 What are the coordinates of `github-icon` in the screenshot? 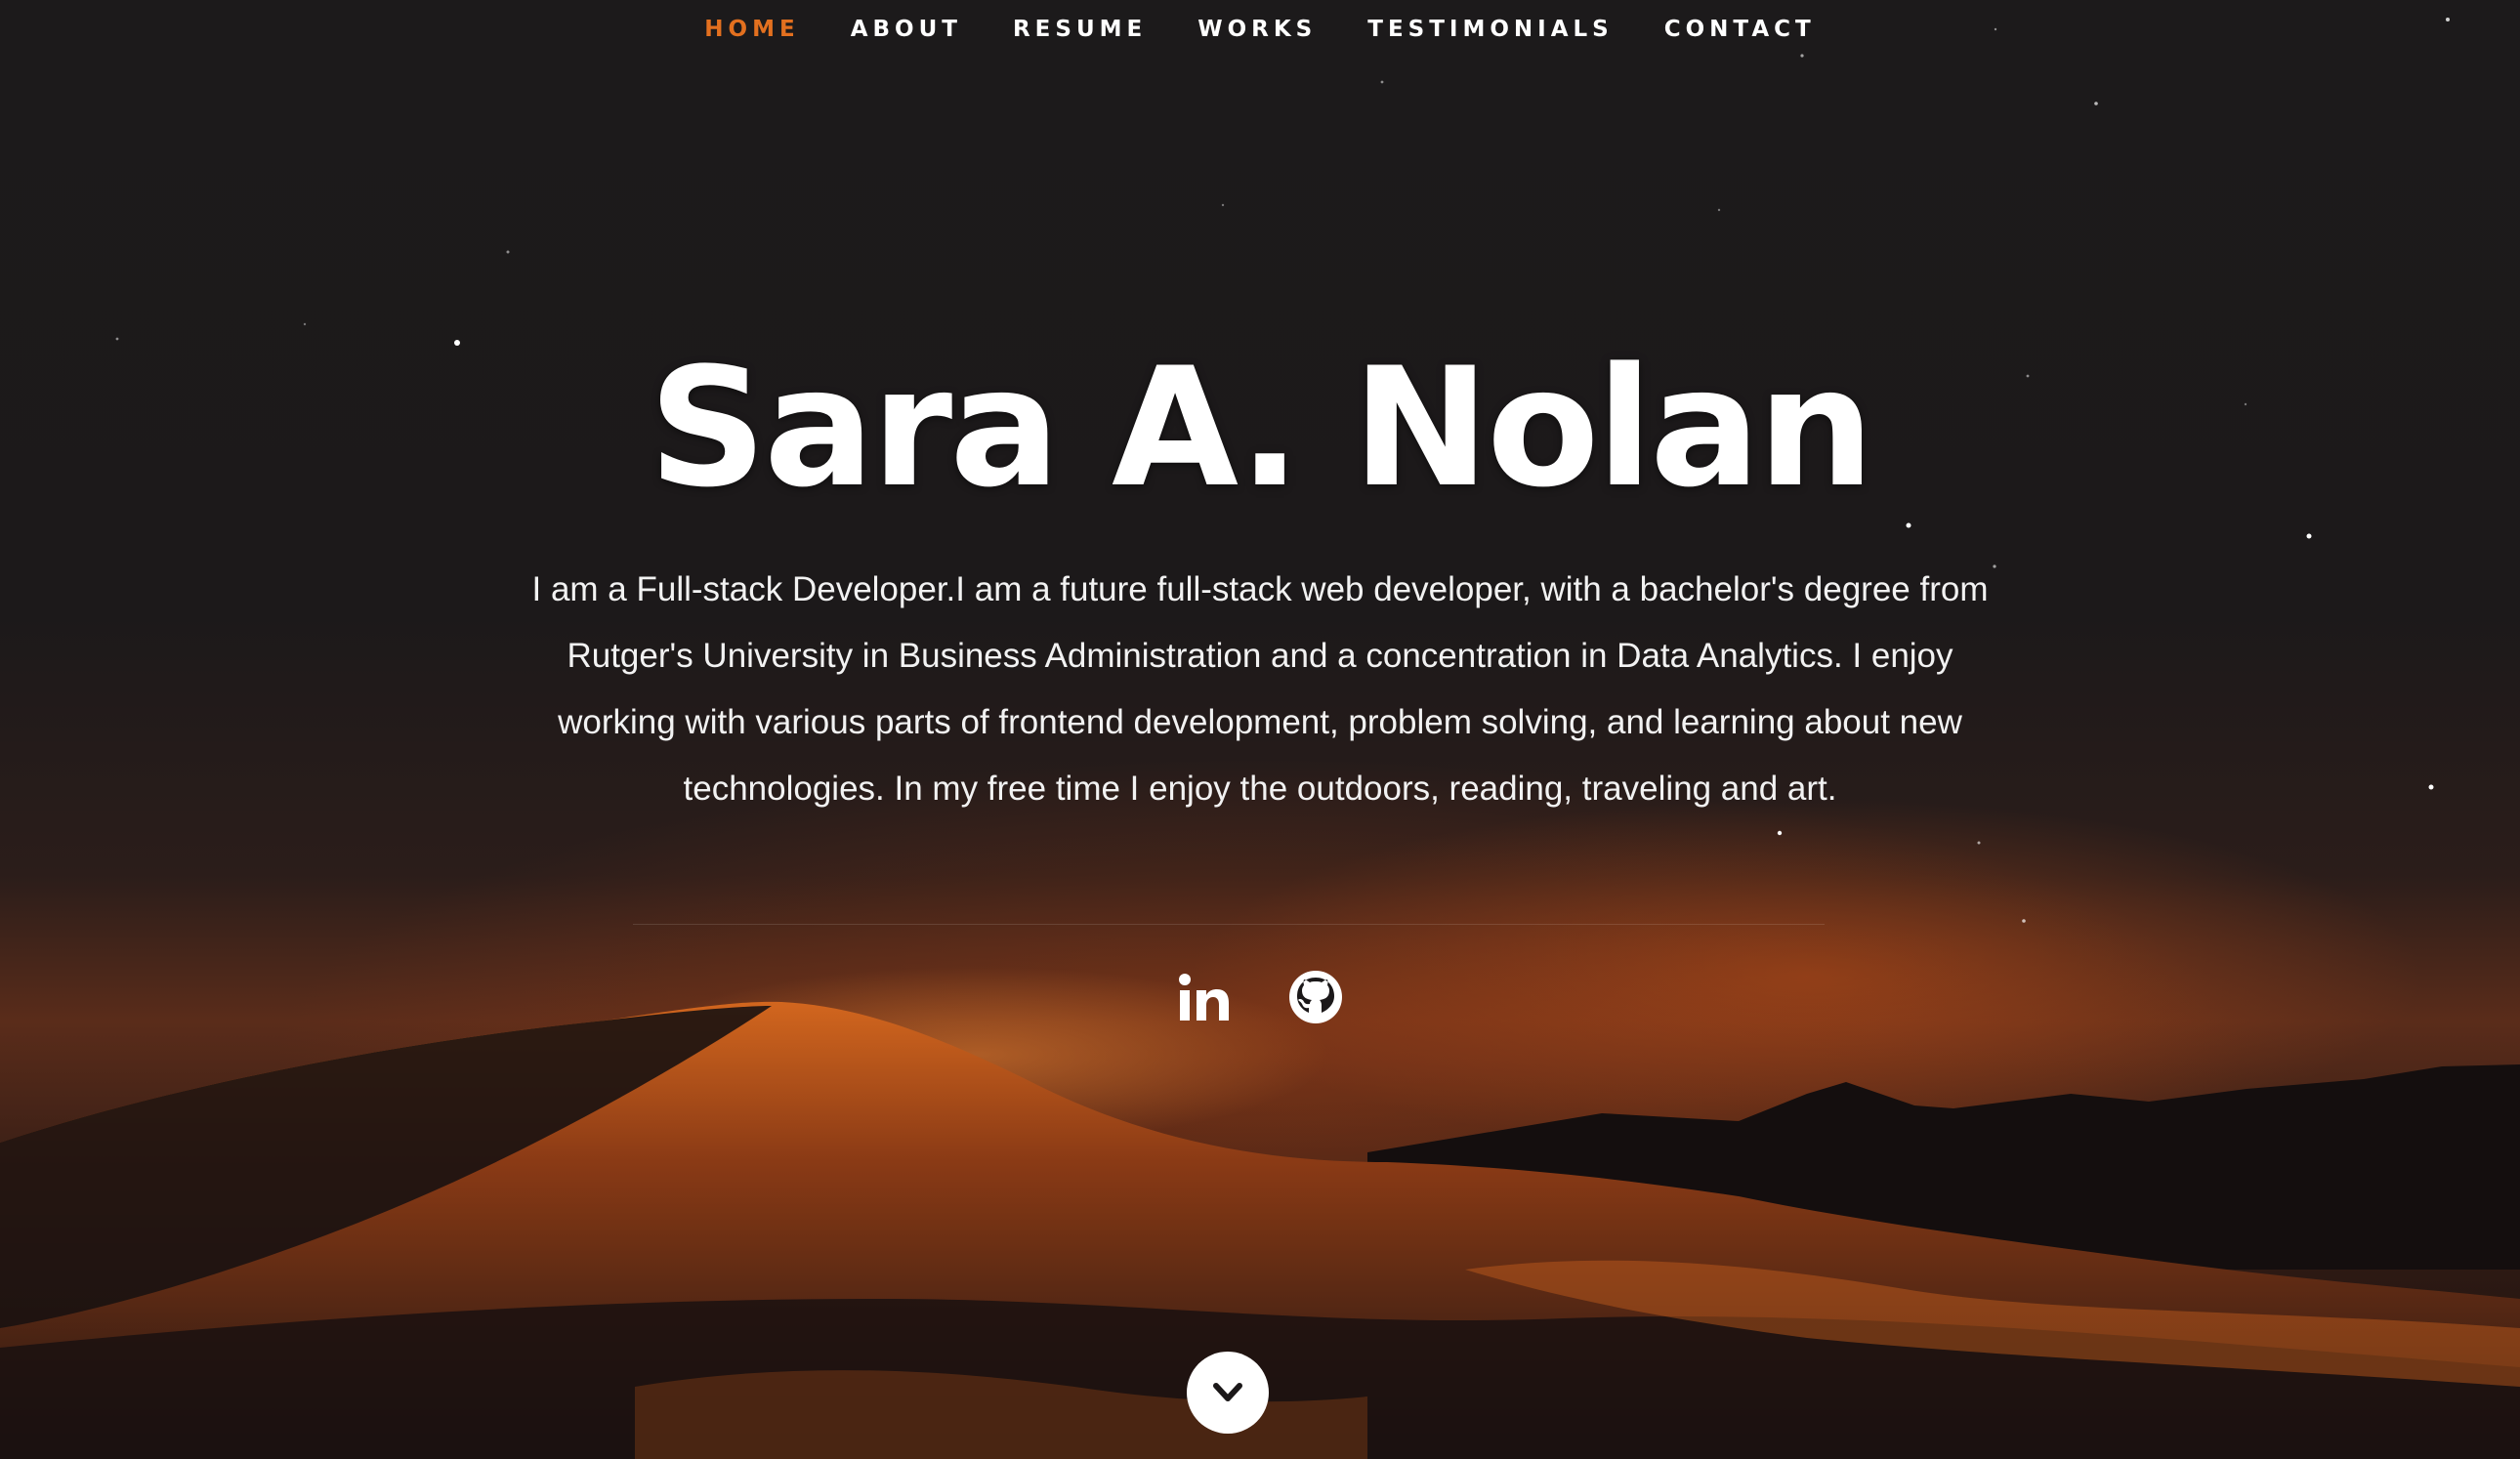 It's located at (1315, 997).